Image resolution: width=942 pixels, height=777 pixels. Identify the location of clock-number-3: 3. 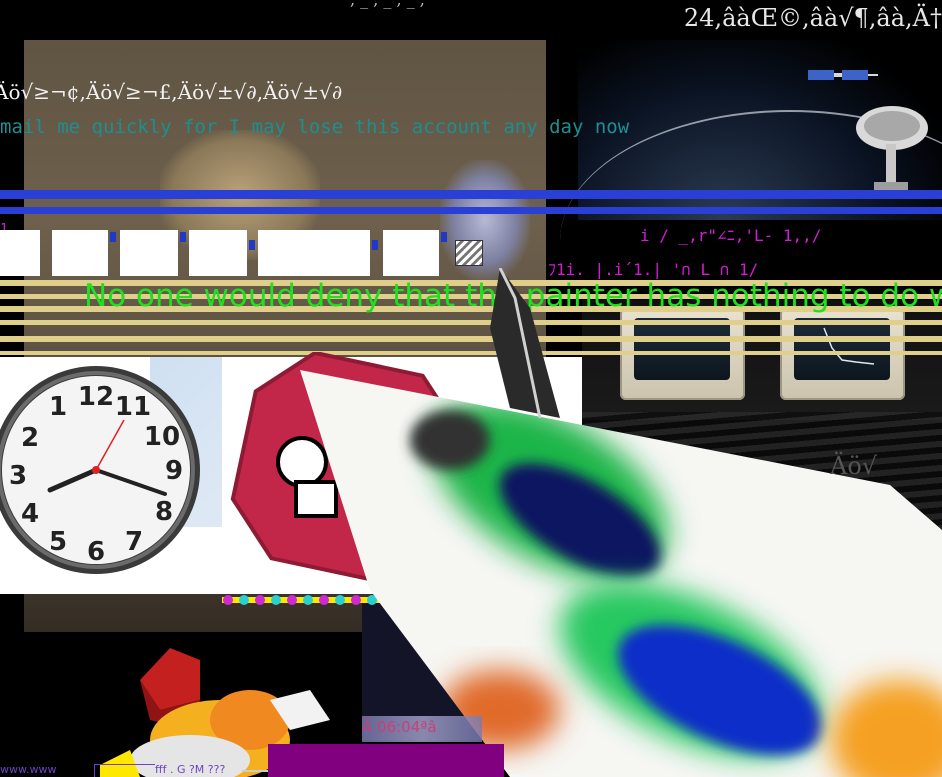
(18, 476).